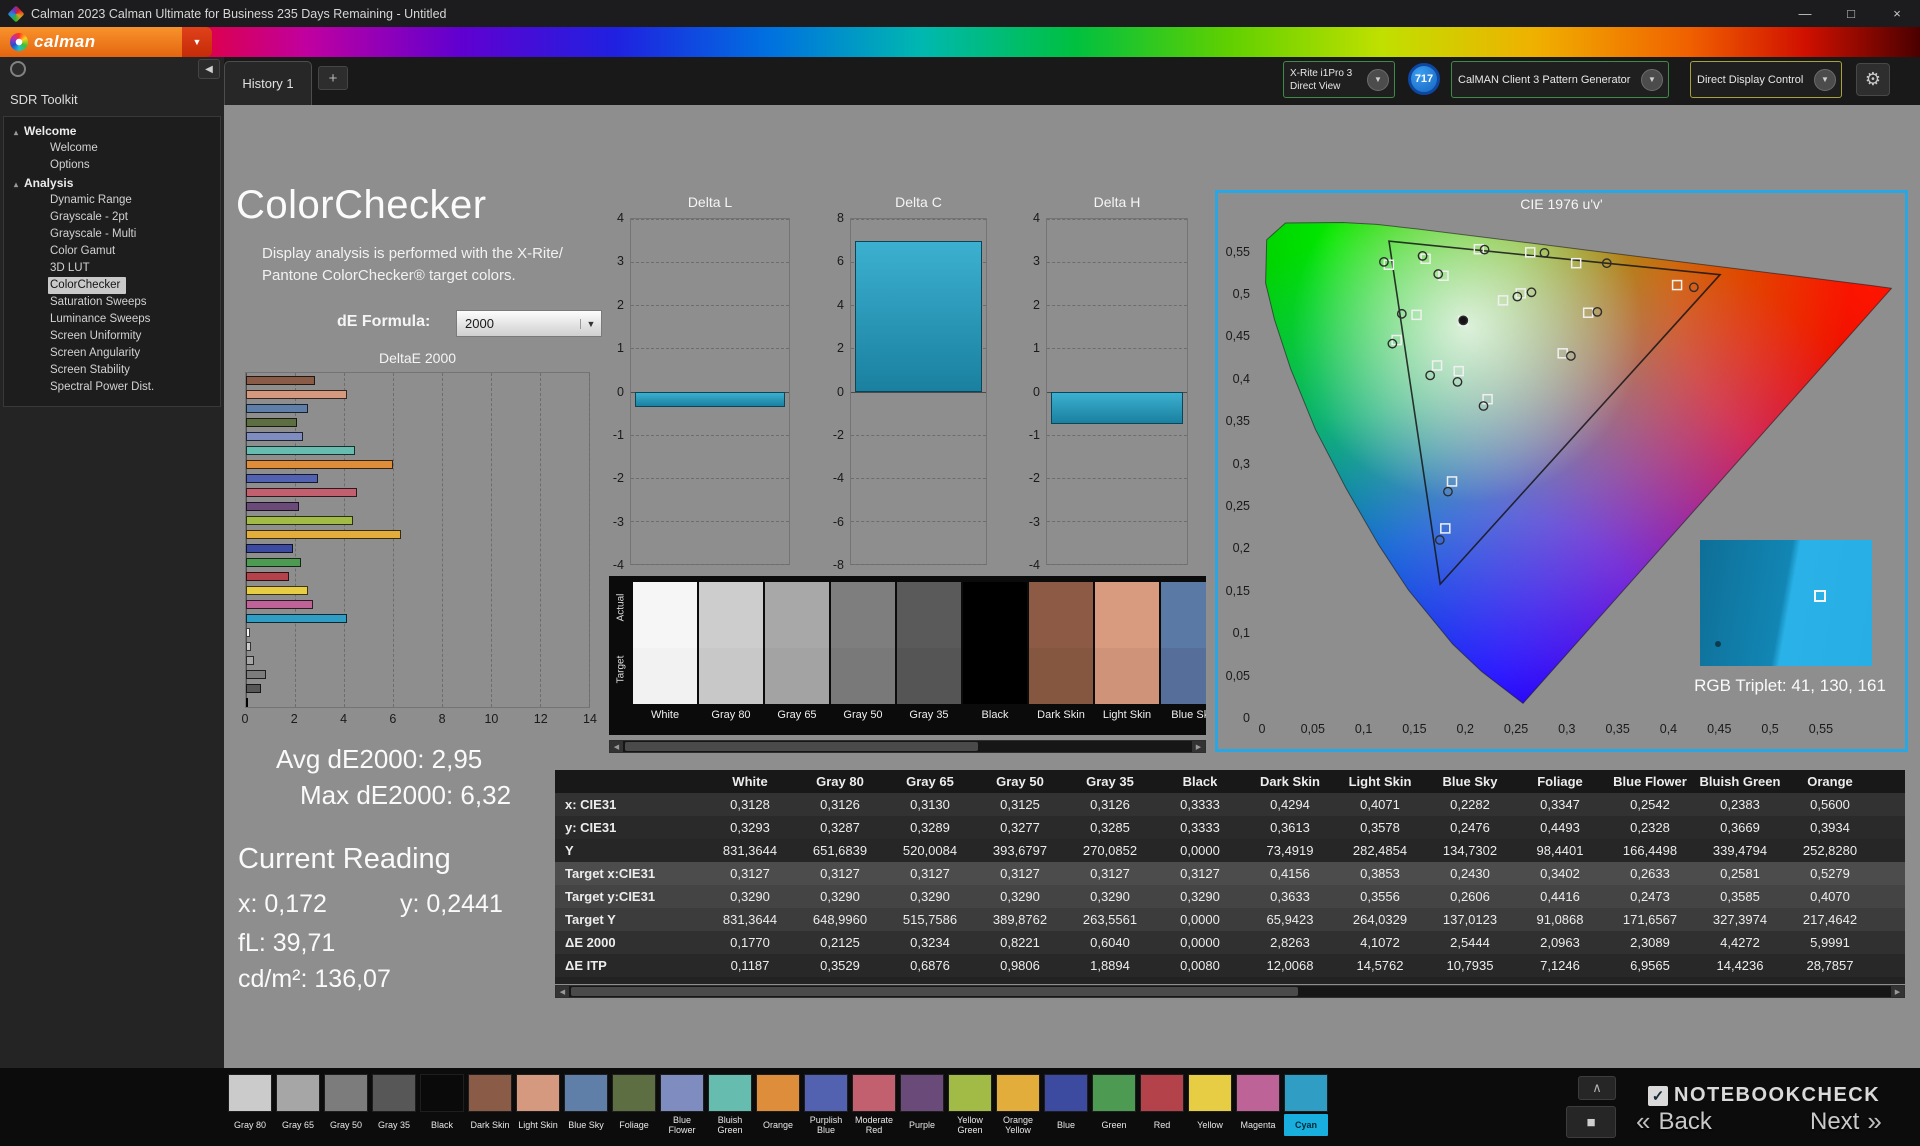 The height and width of the screenshot is (1146, 1920). What do you see at coordinates (97, 336) in the screenshot?
I see `sidebar-item-screen-uniformity: Screen Uniformity` at bounding box center [97, 336].